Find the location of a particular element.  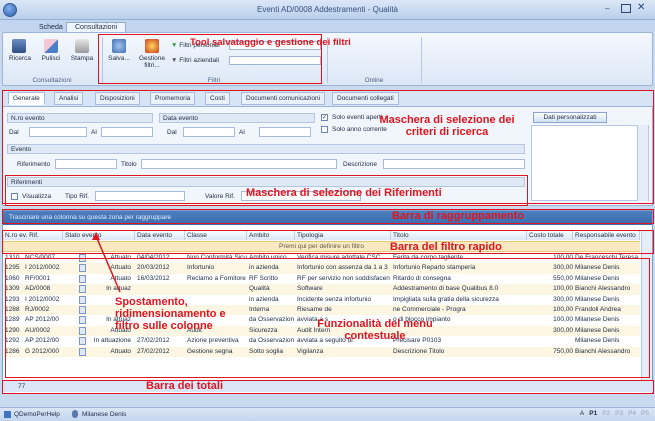

filtri-aziendali-row: ▼ Filtri aziendali is located at coordinates (195, 60).